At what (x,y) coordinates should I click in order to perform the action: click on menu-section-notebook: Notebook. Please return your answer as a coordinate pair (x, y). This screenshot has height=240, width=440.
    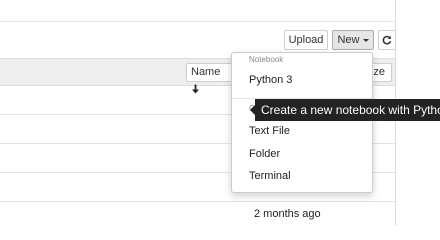
    Looking at the image, I should click on (266, 59).